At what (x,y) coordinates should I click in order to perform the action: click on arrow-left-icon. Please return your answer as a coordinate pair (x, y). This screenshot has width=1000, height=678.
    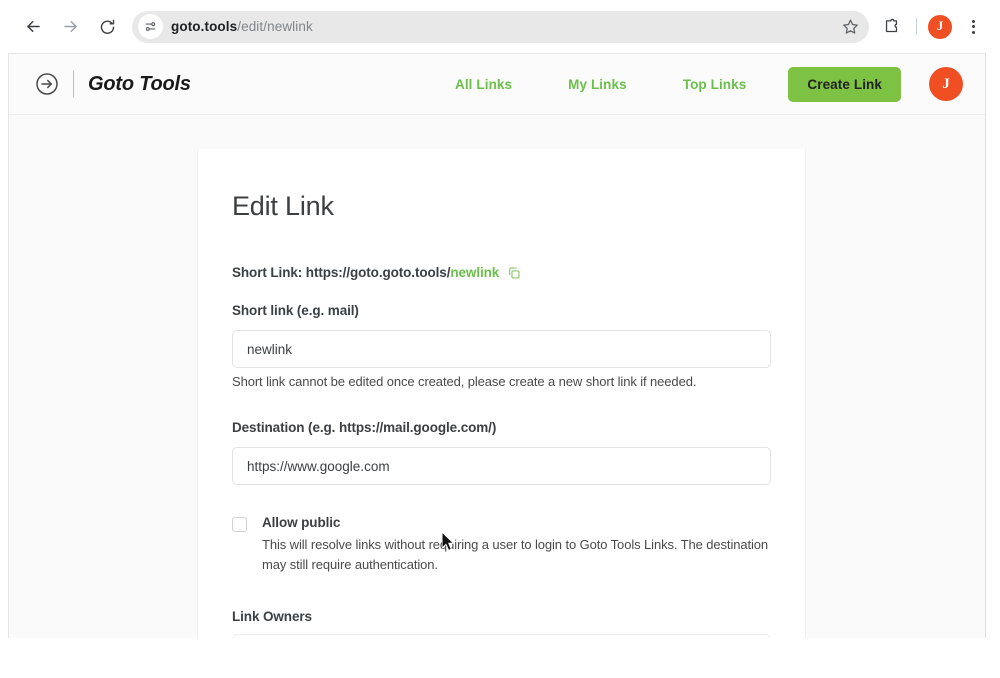
    Looking at the image, I should click on (33, 26).